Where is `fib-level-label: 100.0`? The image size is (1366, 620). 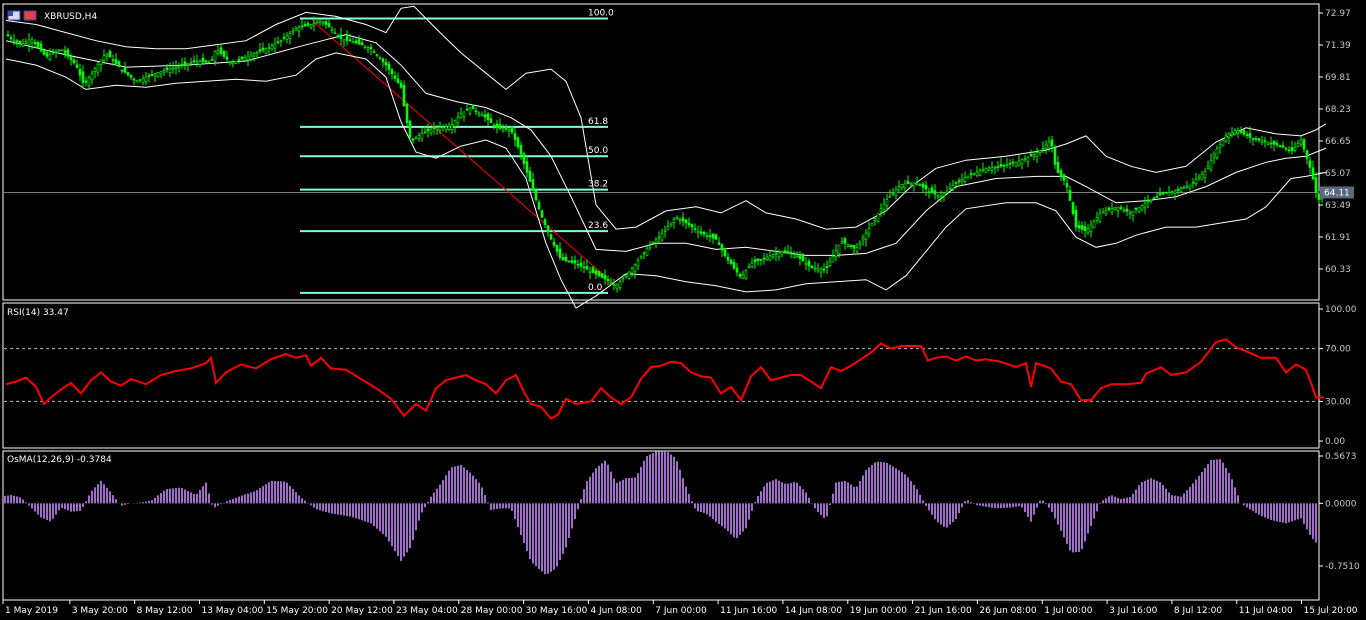 fib-level-label: 100.0 is located at coordinates (601, 13).